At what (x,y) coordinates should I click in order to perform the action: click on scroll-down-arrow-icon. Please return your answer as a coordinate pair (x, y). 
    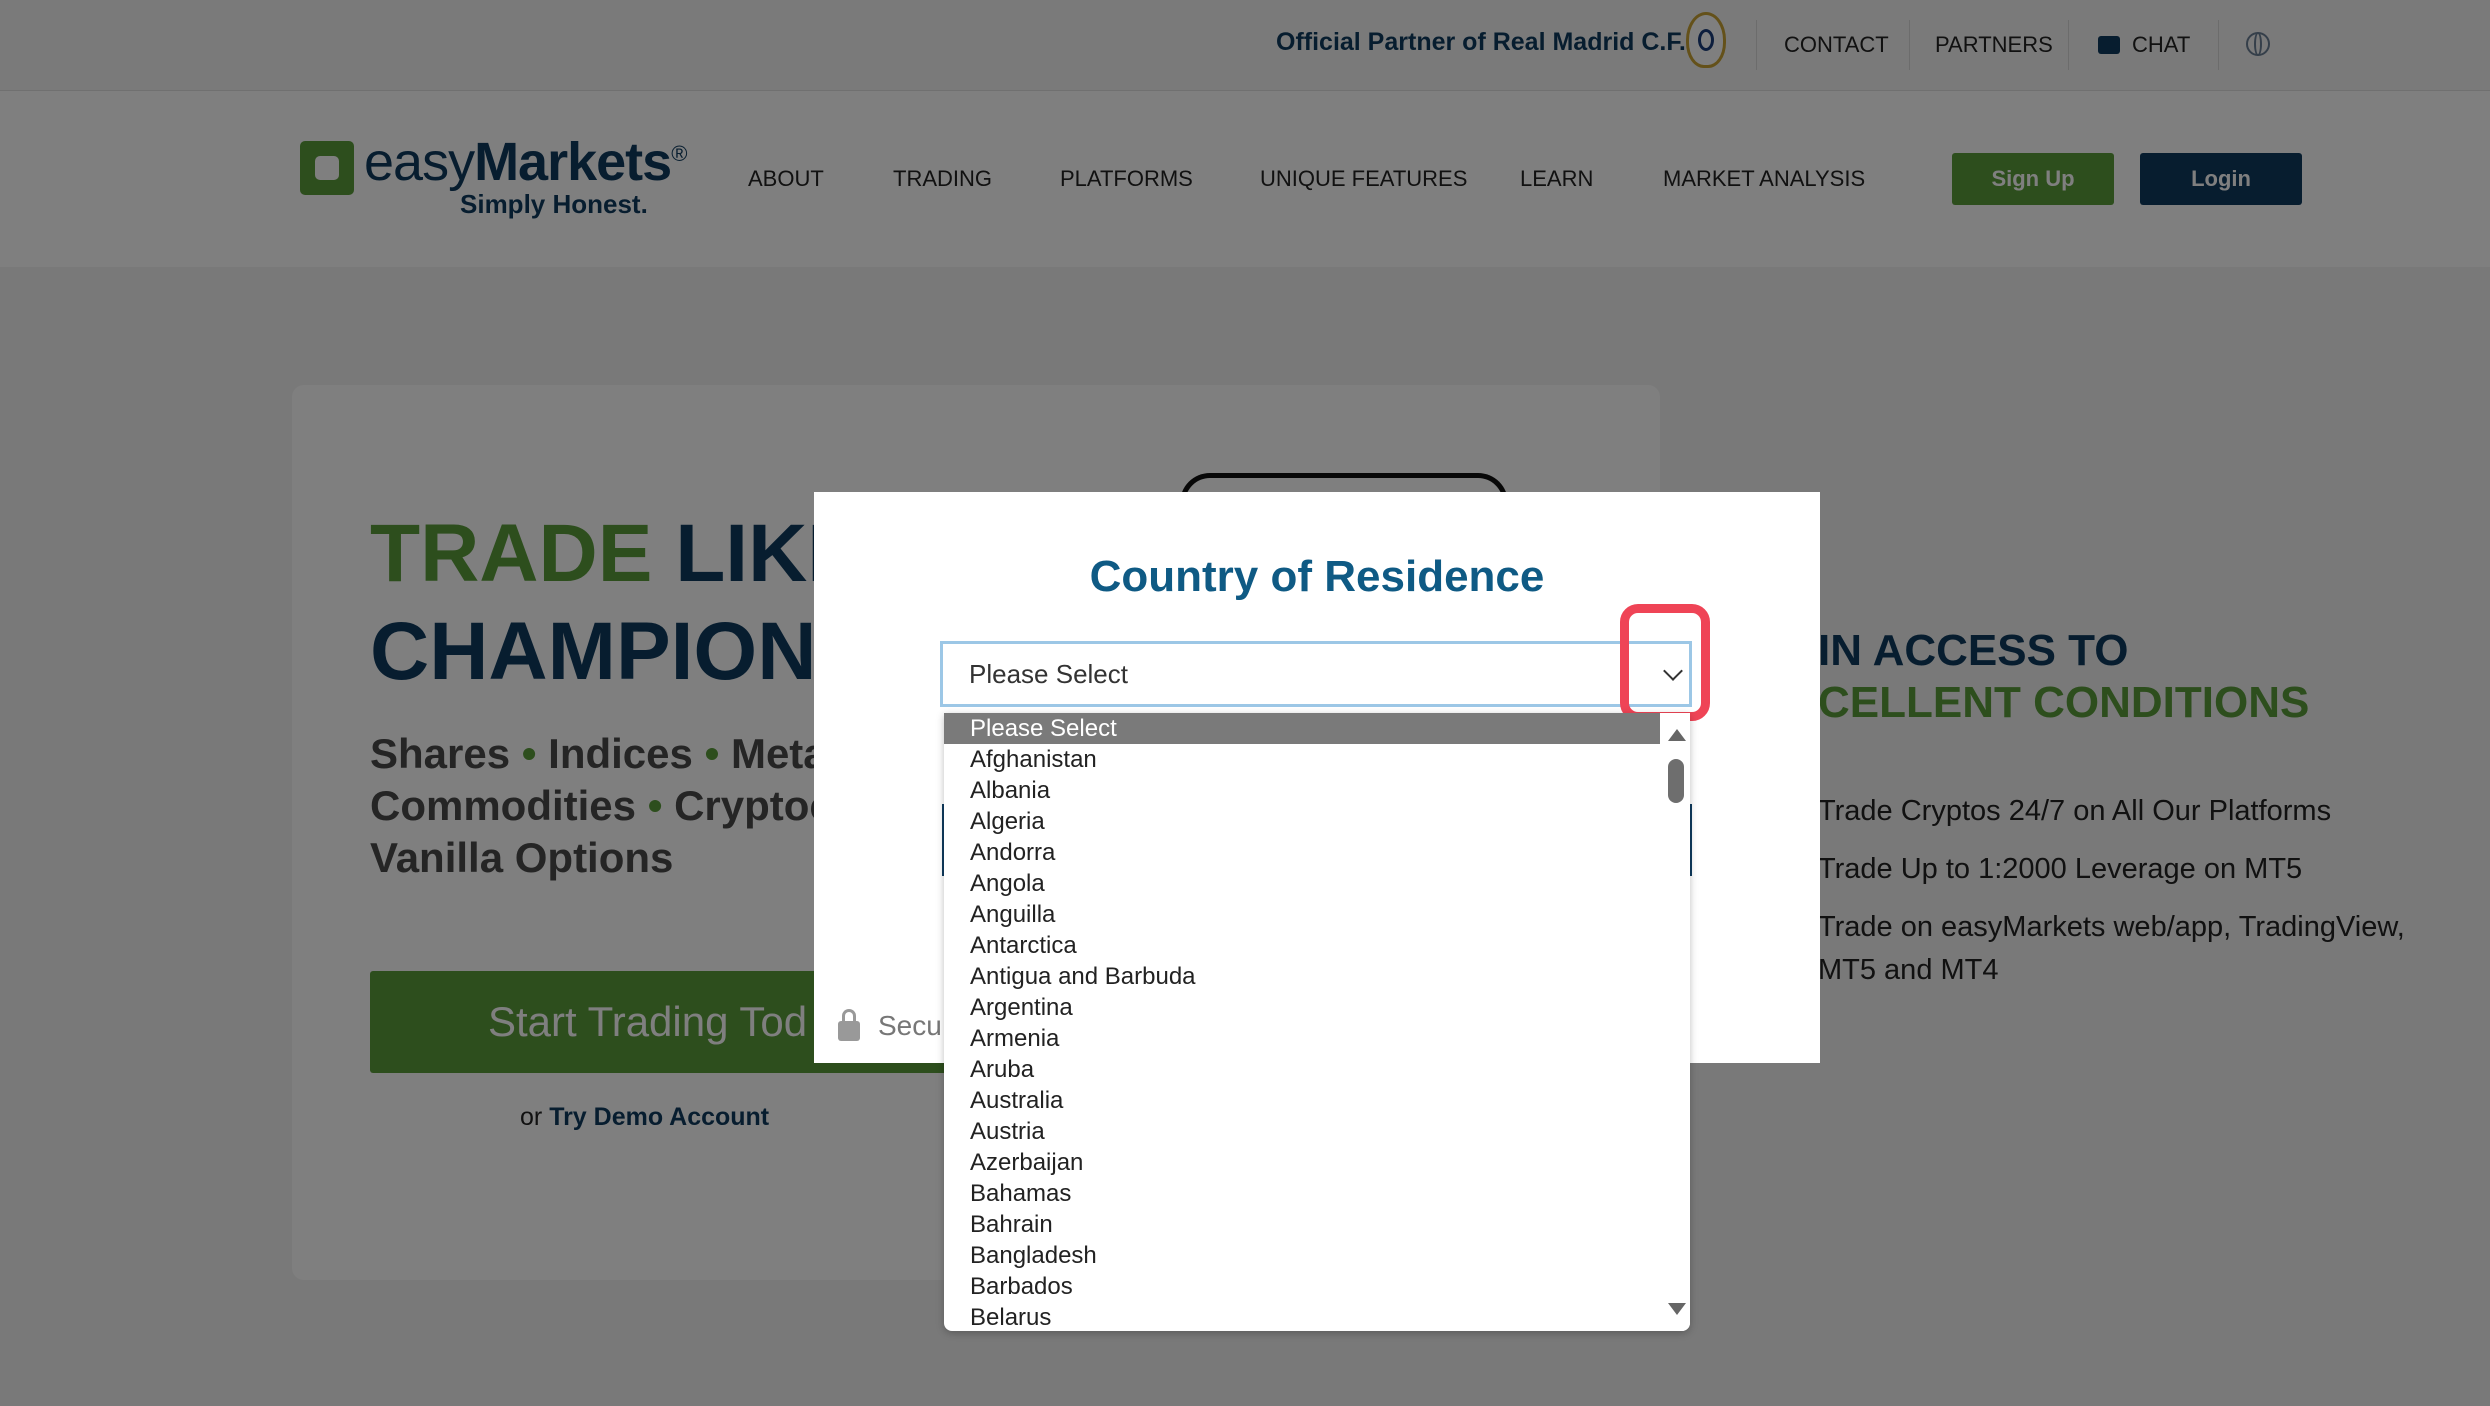
    Looking at the image, I should click on (1677, 1309).